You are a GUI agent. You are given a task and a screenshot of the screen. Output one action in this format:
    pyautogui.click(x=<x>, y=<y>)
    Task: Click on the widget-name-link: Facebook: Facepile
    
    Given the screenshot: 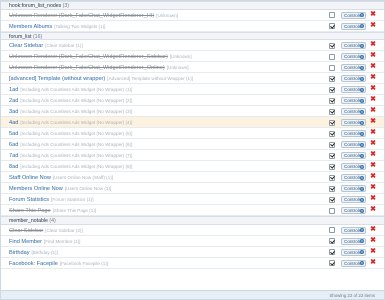 What is the action you would take?
    pyautogui.click(x=33, y=264)
    